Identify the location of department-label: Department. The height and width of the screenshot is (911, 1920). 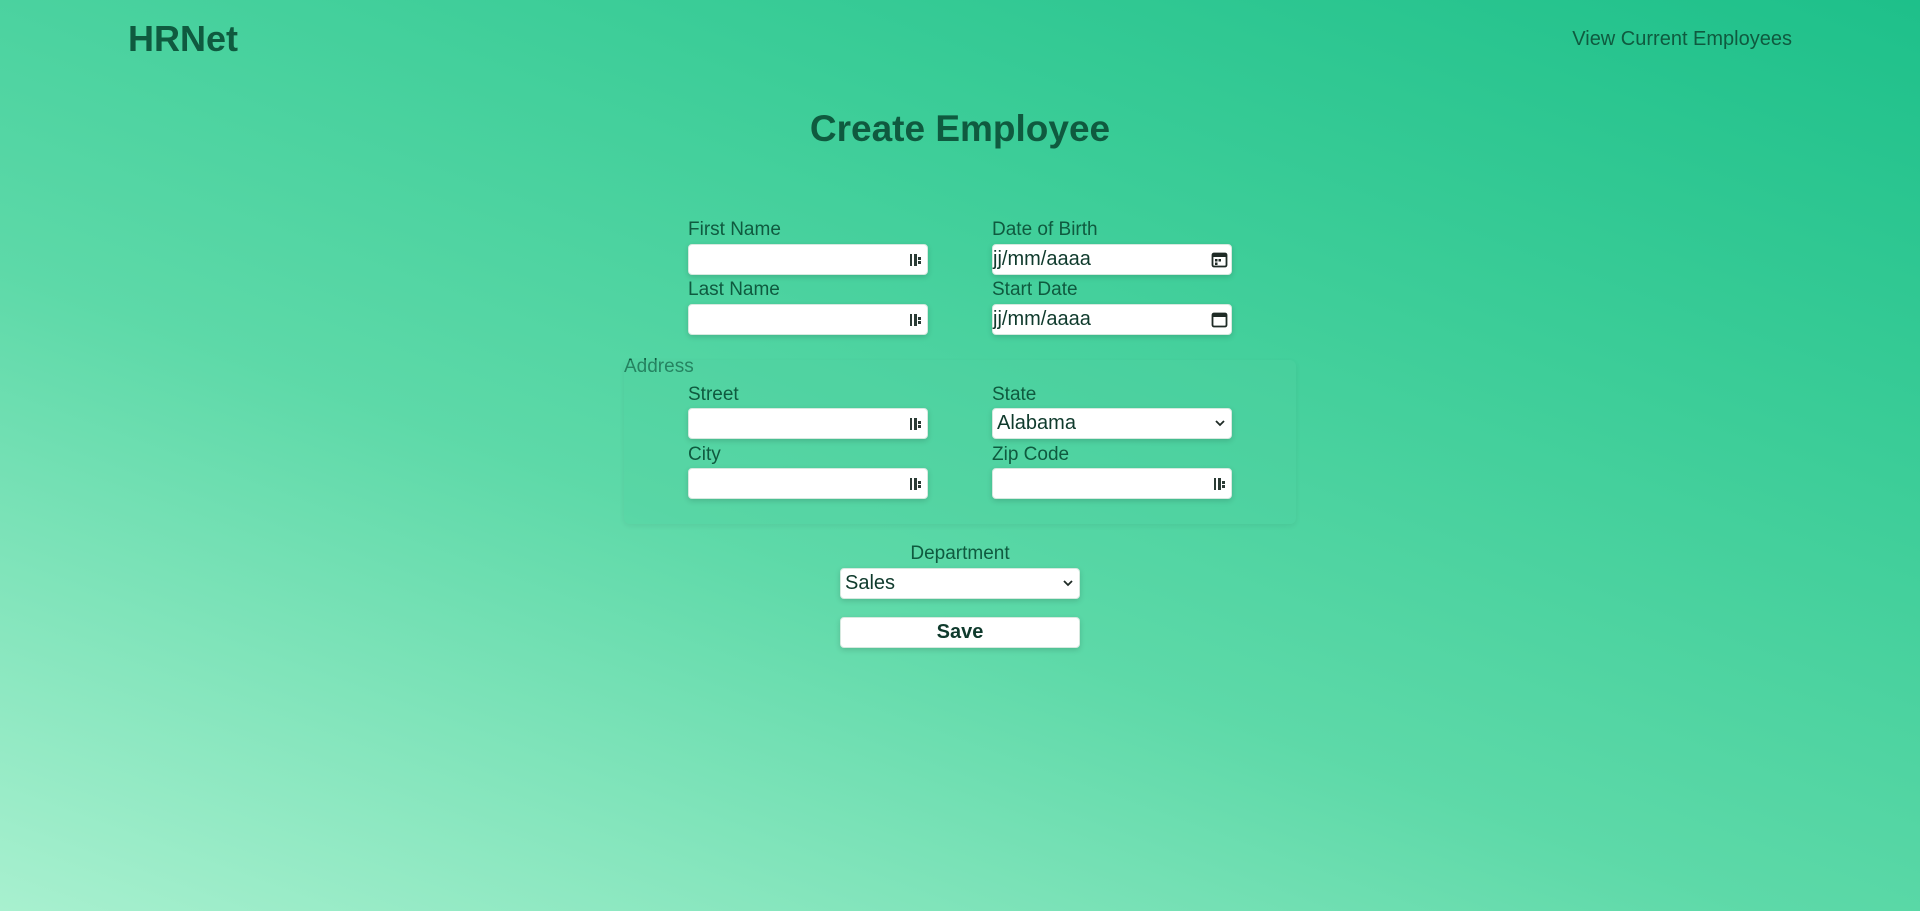
(960, 553).